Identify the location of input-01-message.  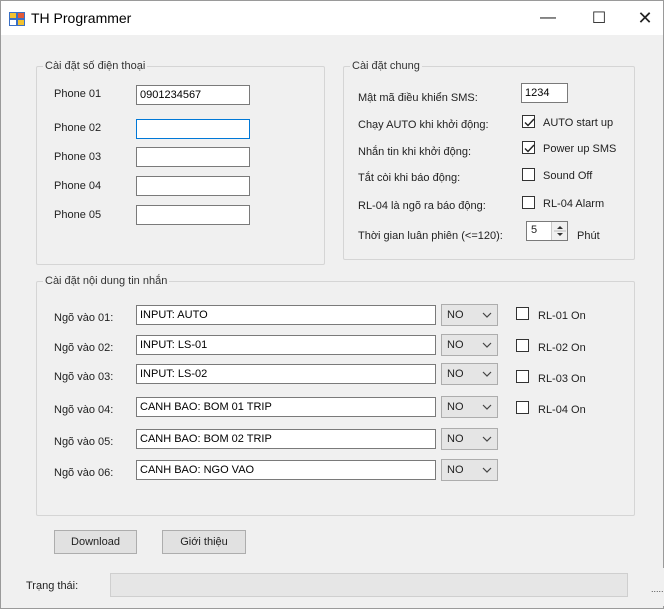
(286, 315).